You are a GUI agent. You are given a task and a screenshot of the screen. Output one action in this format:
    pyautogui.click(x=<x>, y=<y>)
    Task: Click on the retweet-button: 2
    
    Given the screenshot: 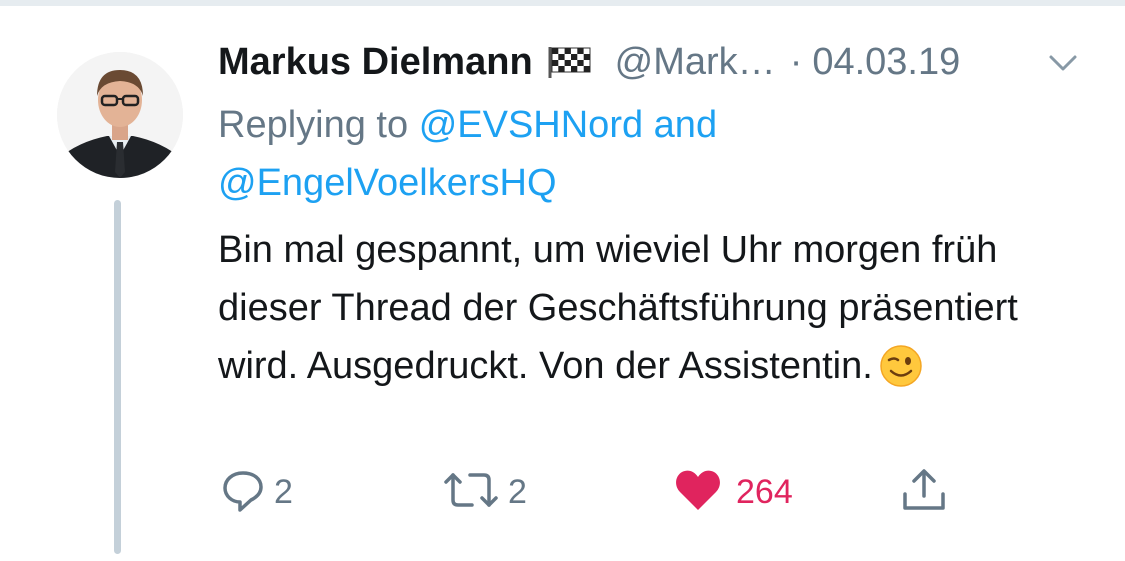 What is the action you would take?
    pyautogui.click(x=484, y=492)
    